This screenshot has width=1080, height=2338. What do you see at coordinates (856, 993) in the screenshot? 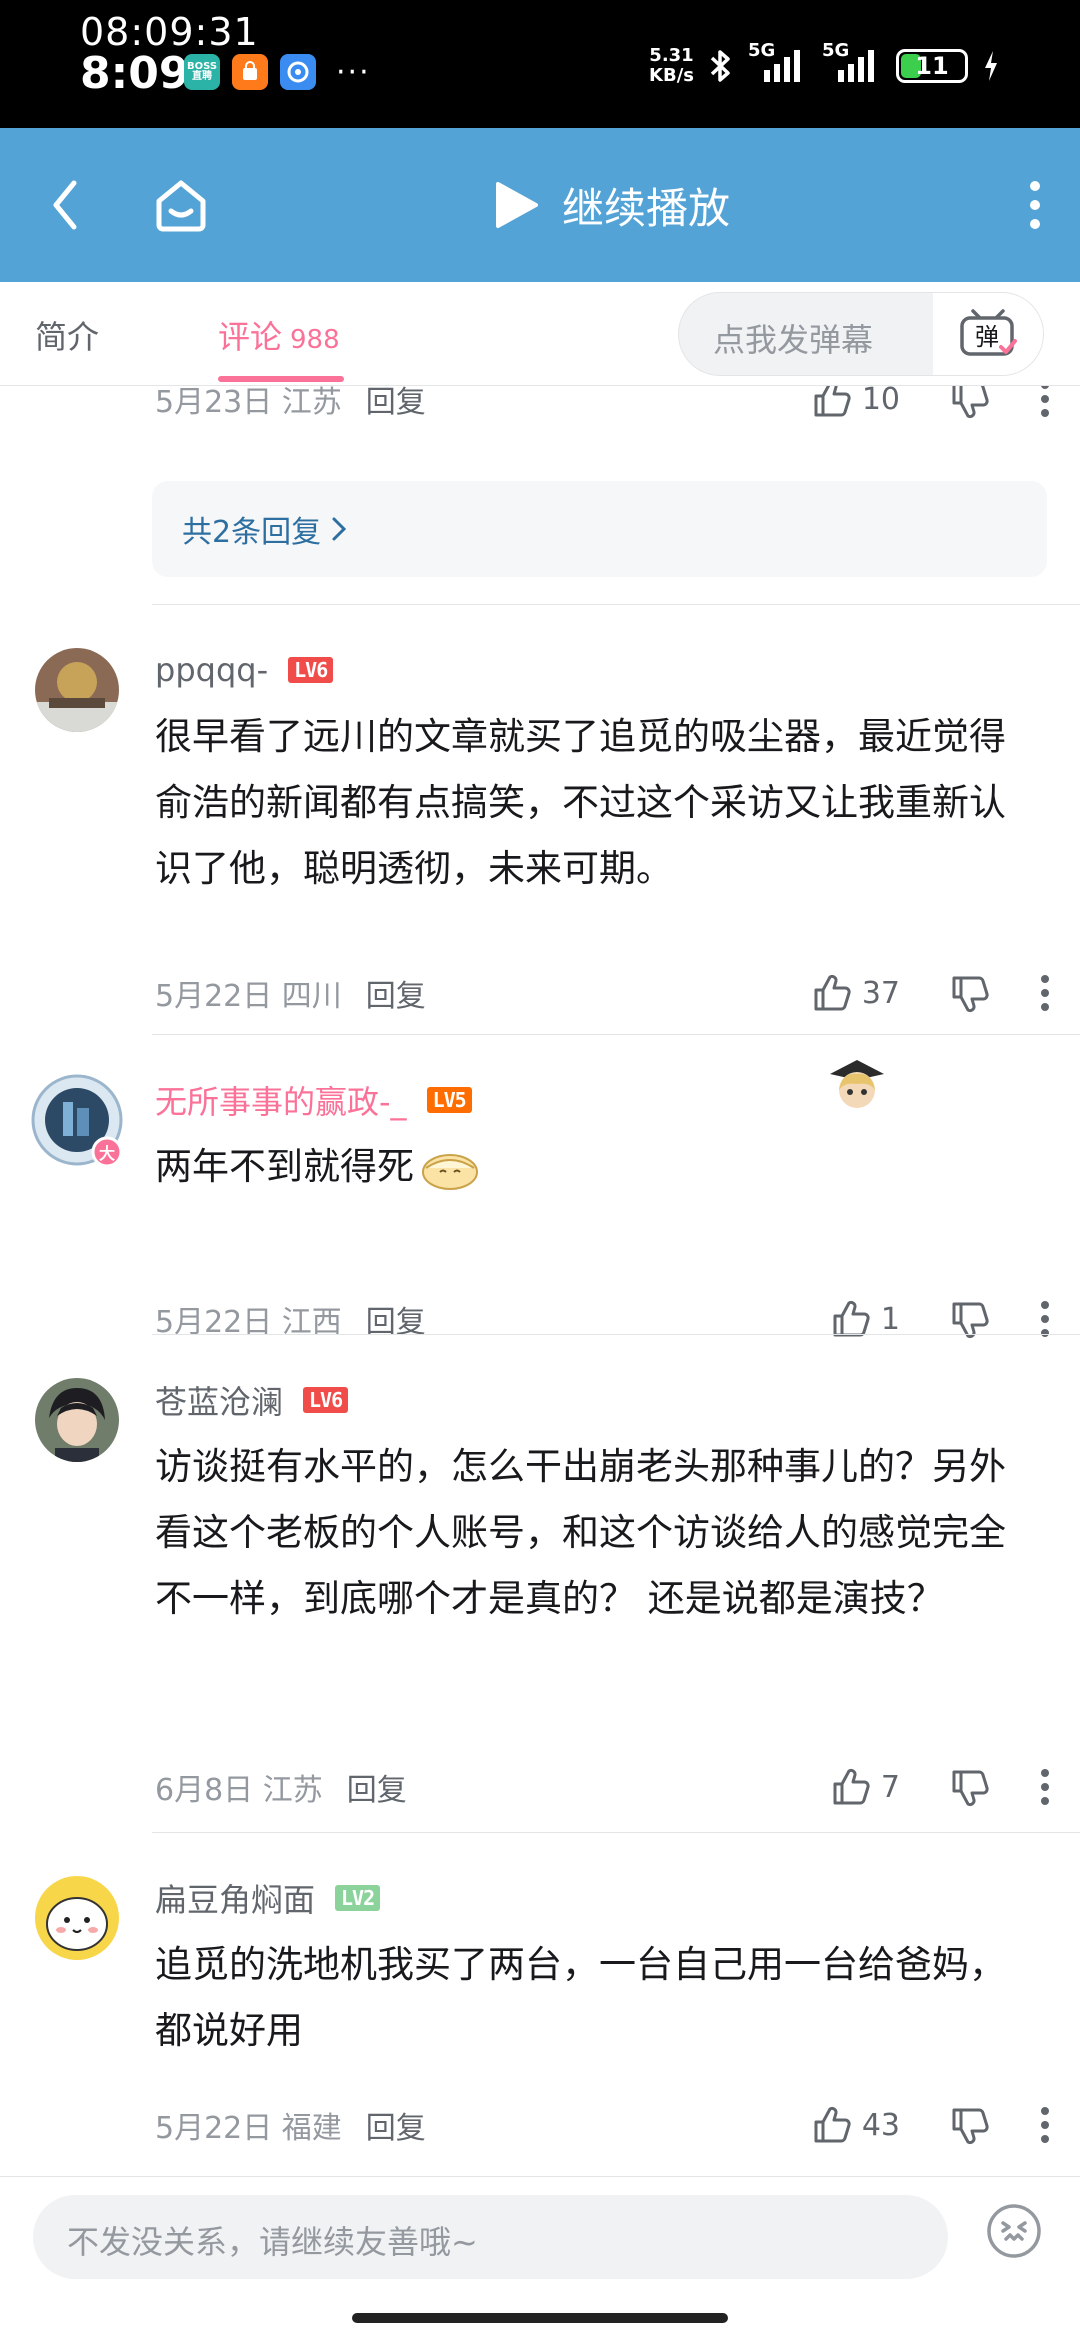
I see `like-button: 37` at bounding box center [856, 993].